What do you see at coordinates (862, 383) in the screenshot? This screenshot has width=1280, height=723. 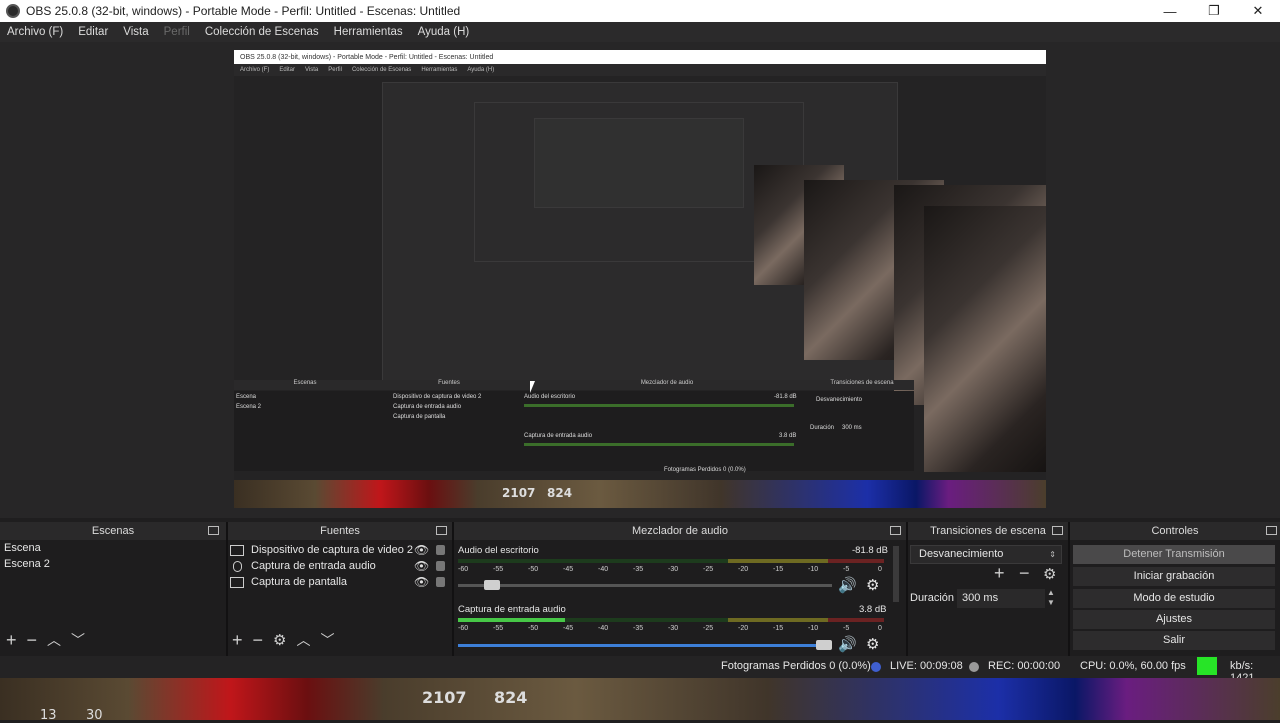 I see `nested-header: Transiciones de escena` at bounding box center [862, 383].